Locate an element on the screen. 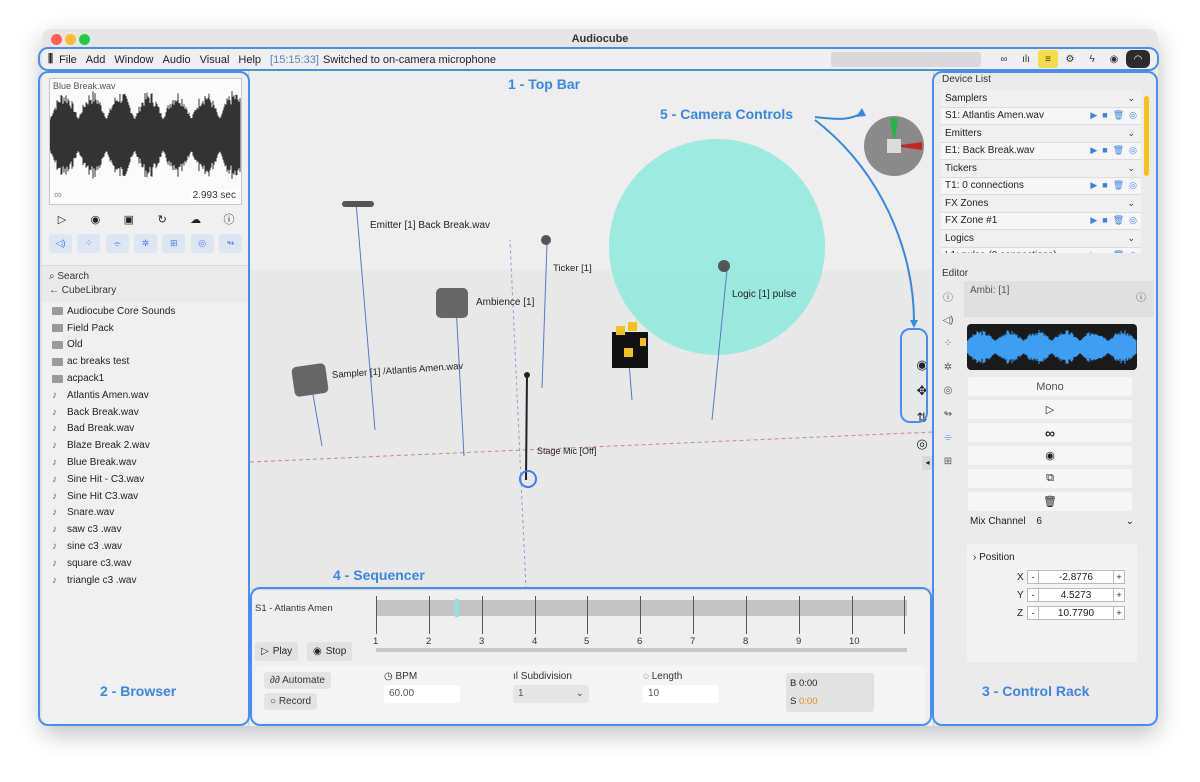  app-badge-icon: ◠ is located at coordinates (1138, 59).